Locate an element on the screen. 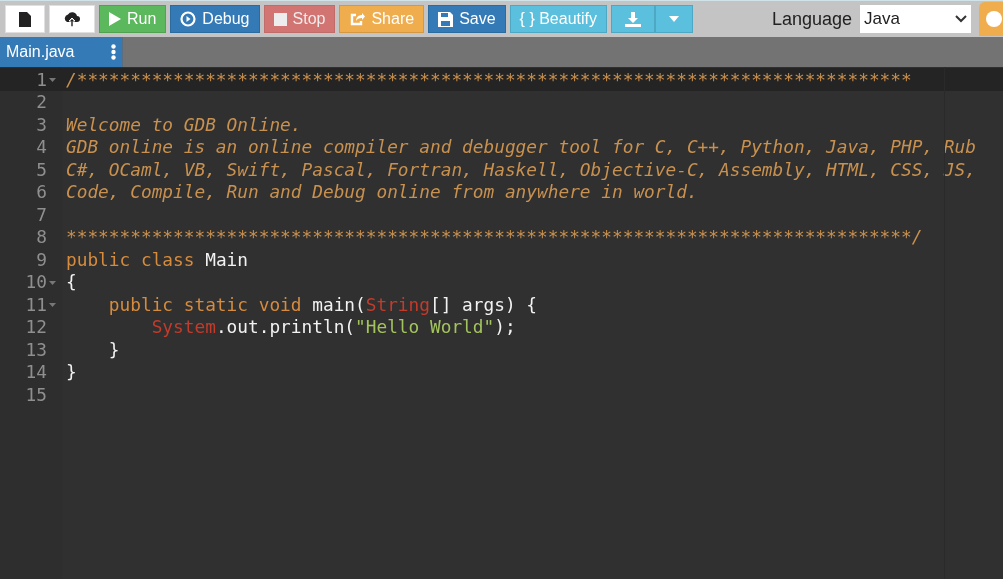 The width and height of the screenshot is (1003, 579). stop-icon is located at coordinates (280, 19).